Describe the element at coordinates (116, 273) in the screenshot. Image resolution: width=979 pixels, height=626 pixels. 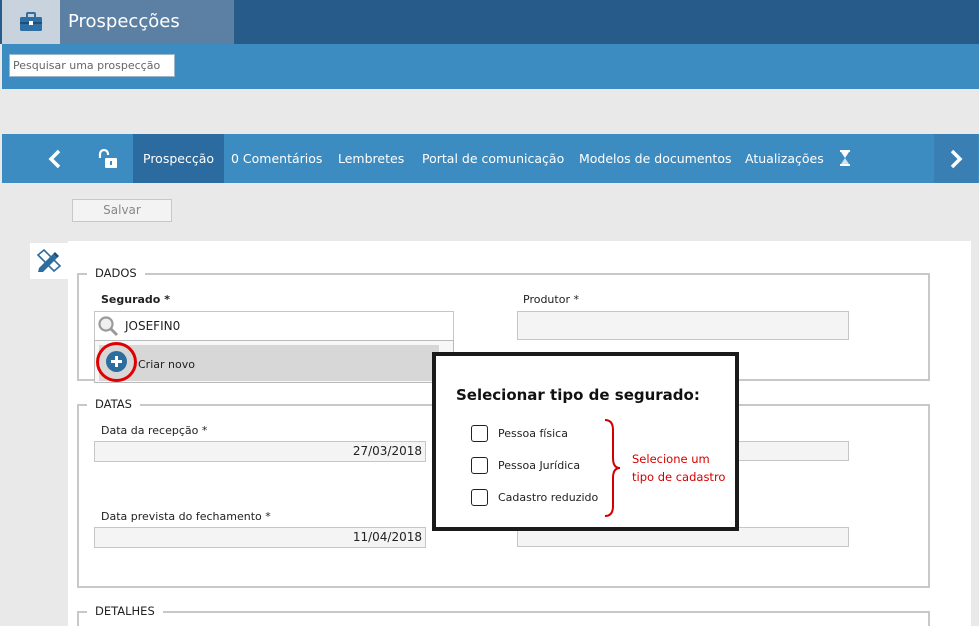
I see `dados-legend: DADOS` at that location.